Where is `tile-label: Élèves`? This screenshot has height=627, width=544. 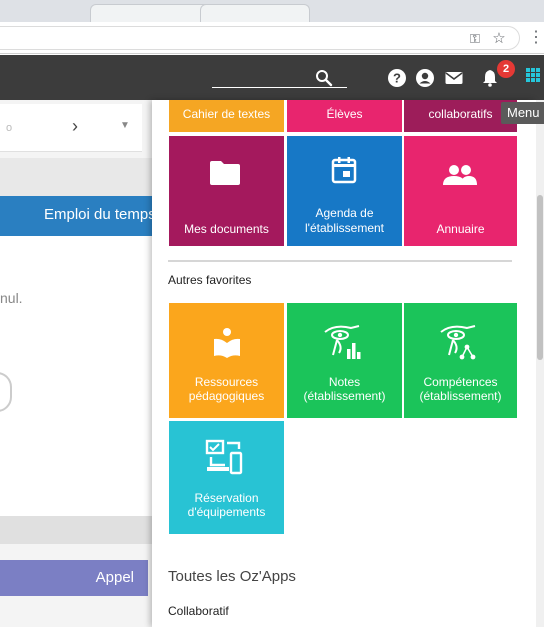
tile-label: Élèves is located at coordinates (344, 114).